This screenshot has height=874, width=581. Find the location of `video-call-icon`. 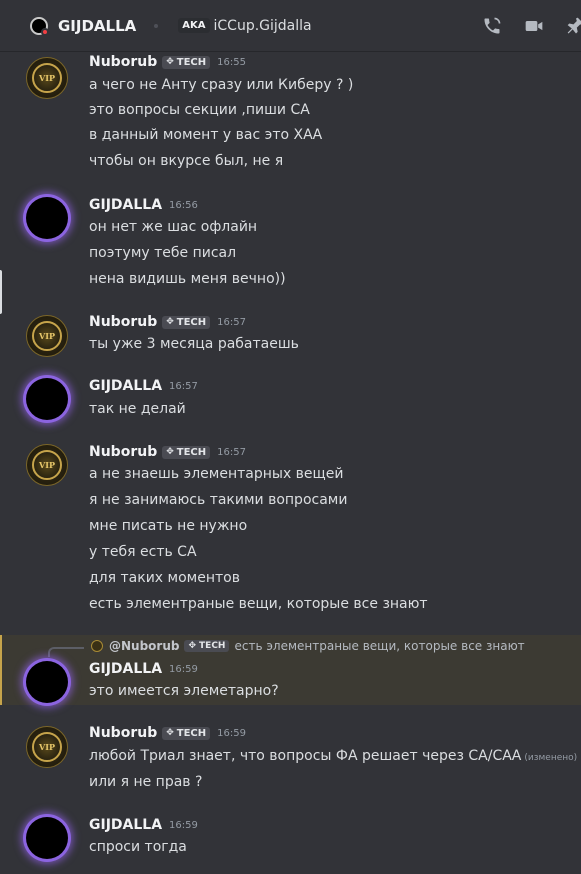

video-call-icon is located at coordinates (534, 26).